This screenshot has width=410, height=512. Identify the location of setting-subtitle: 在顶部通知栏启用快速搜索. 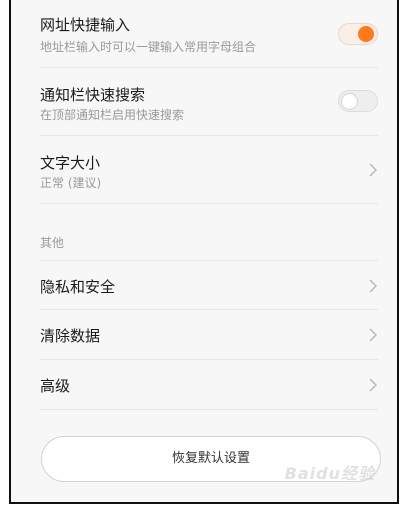
(112, 115).